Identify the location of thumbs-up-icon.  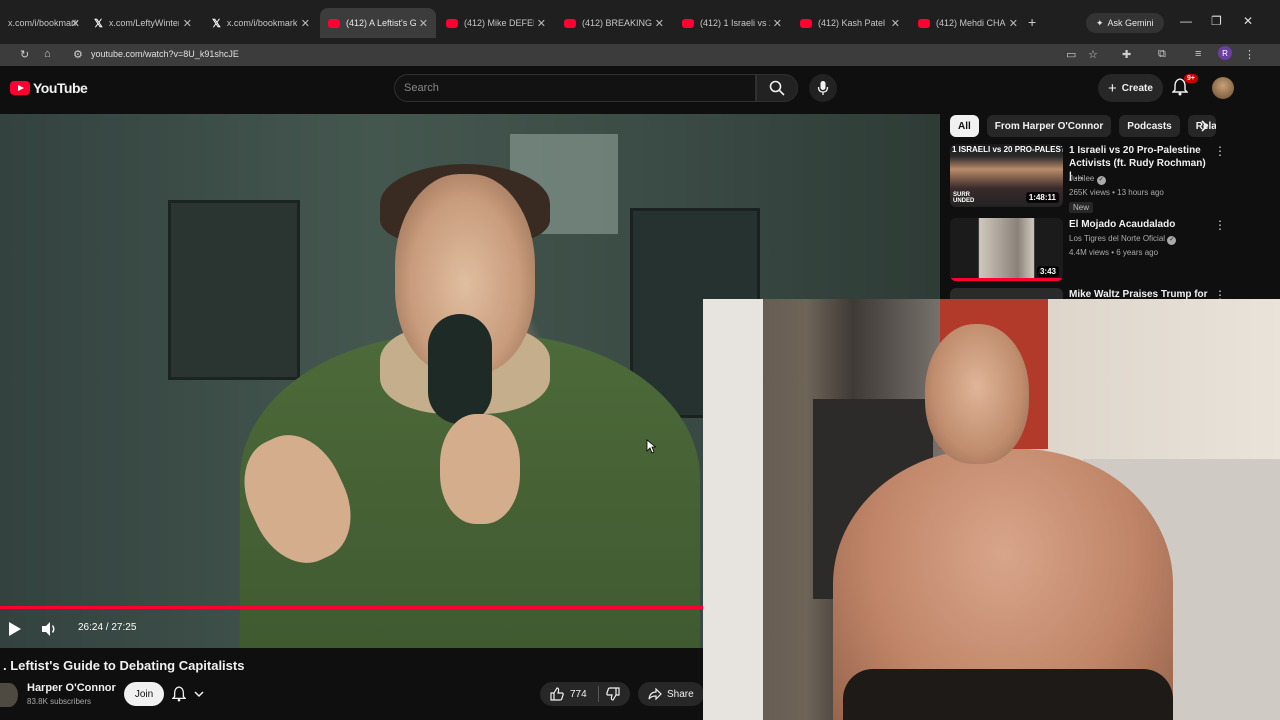
(557, 694).